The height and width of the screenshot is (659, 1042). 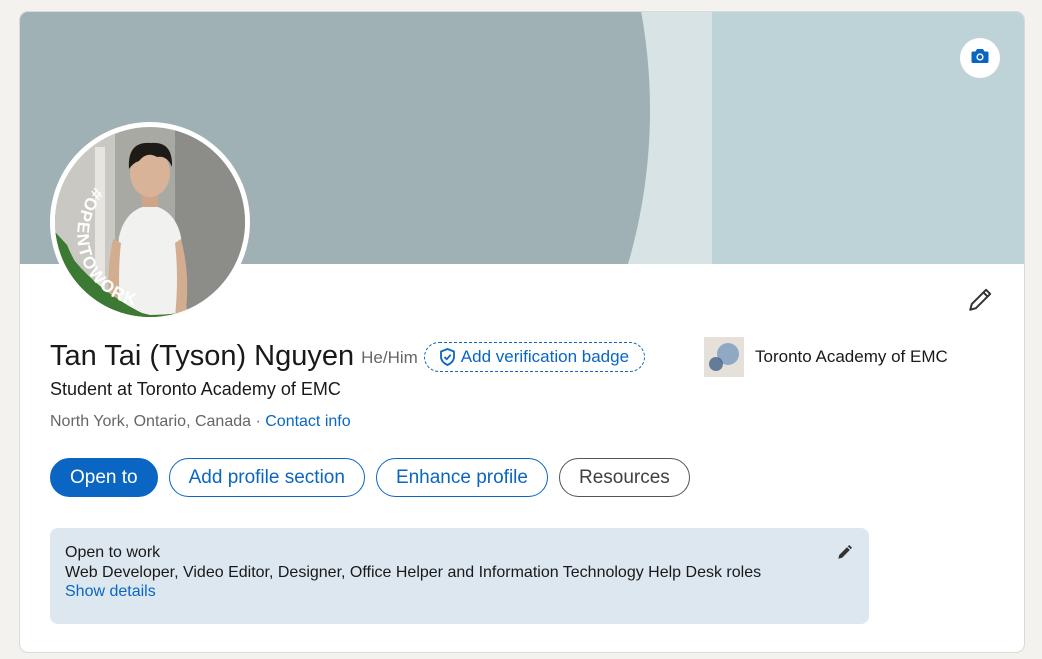 What do you see at coordinates (624, 477) in the screenshot?
I see `resources-button: Resources` at bounding box center [624, 477].